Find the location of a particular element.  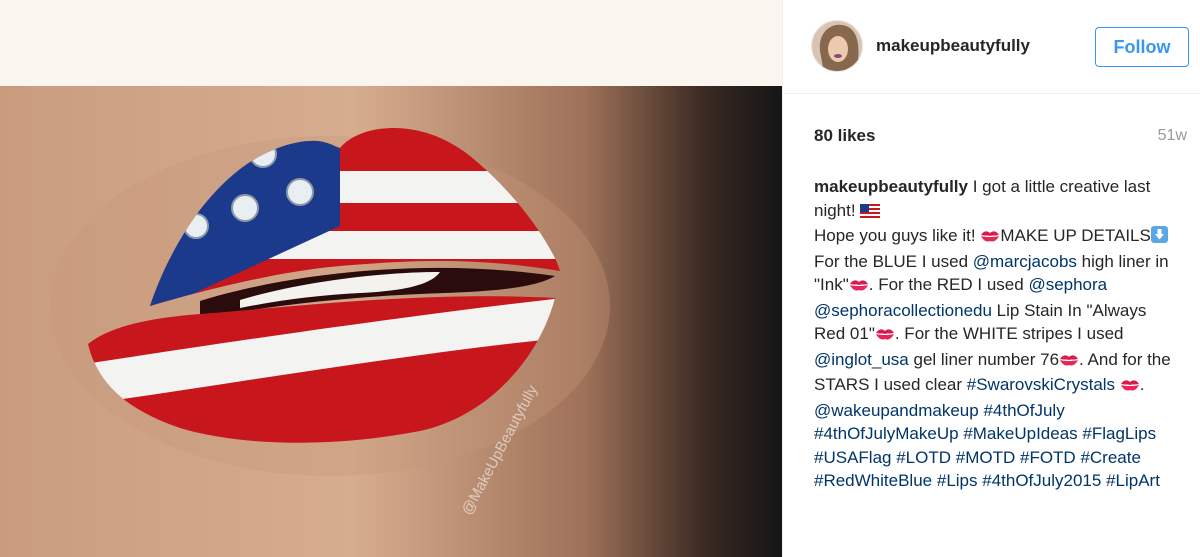

hashtag-link: #LipArt is located at coordinates (1133, 480).